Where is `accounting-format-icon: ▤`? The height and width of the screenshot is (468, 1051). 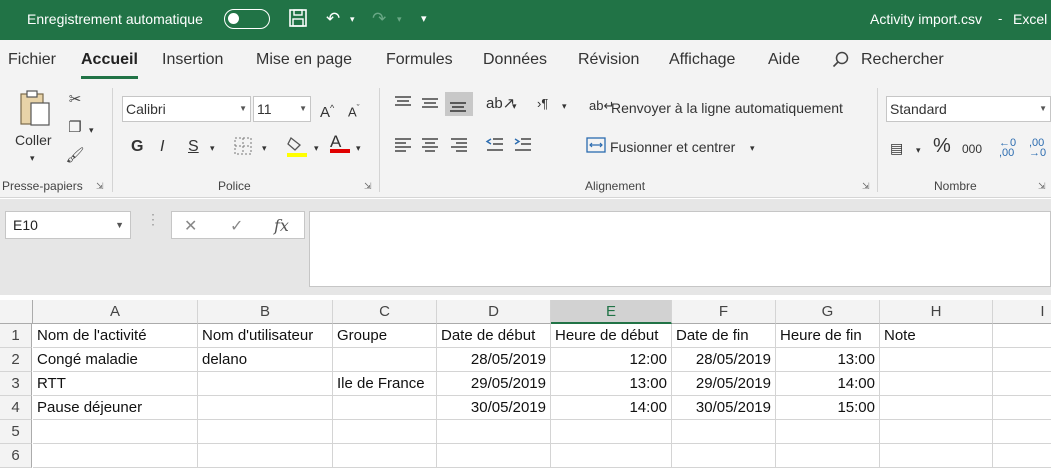
accounting-format-icon: ▤ is located at coordinates (896, 148).